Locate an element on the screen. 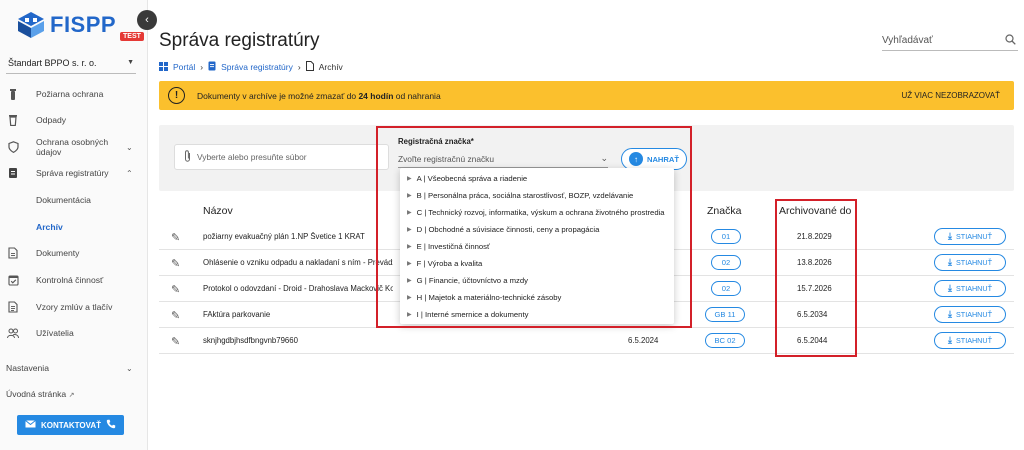  upload-button-label: NAHRAŤ is located at coordinates (663, 159).